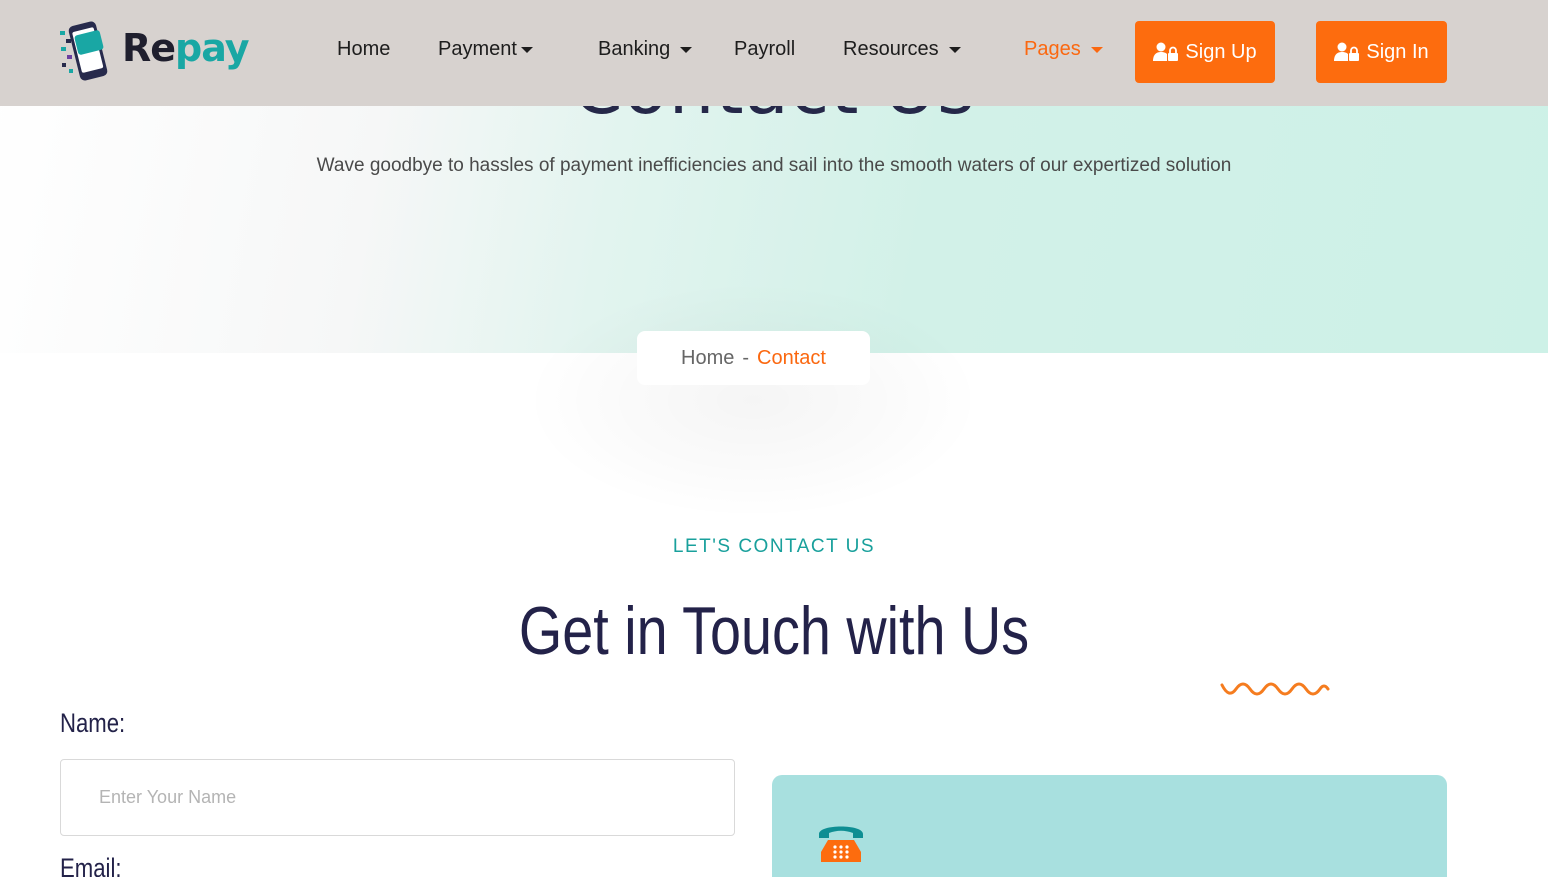  Describe the element at coordinates (1109, 826) in the screenshot. I see `contact-info-card` at that location.